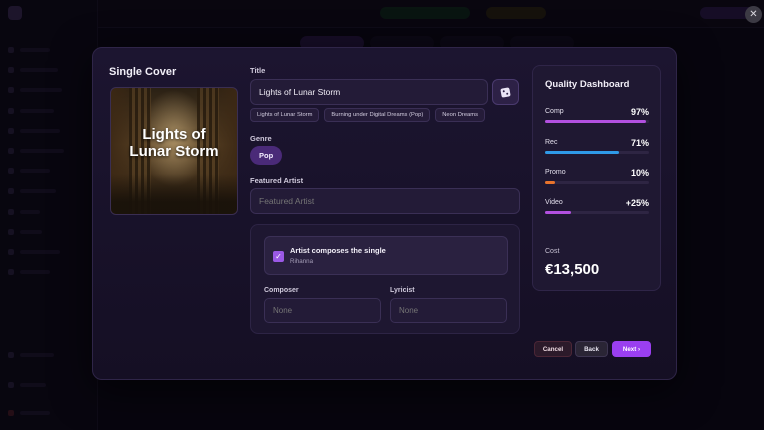  I want to click on title-suggestion-chip: Neon Dreams, so click(460, 115).